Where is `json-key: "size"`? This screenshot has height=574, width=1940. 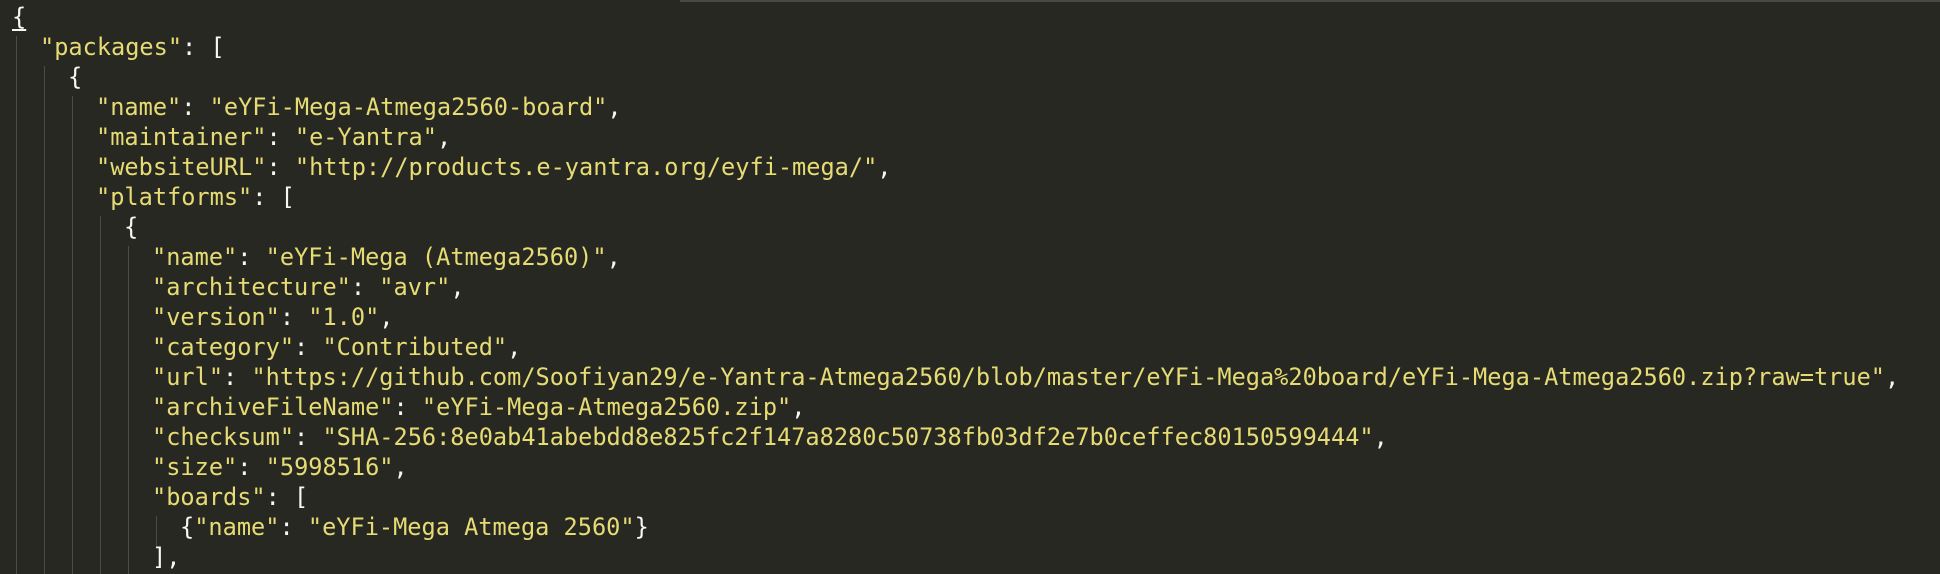 json-key: "size" is located at coordinates (195, 467).